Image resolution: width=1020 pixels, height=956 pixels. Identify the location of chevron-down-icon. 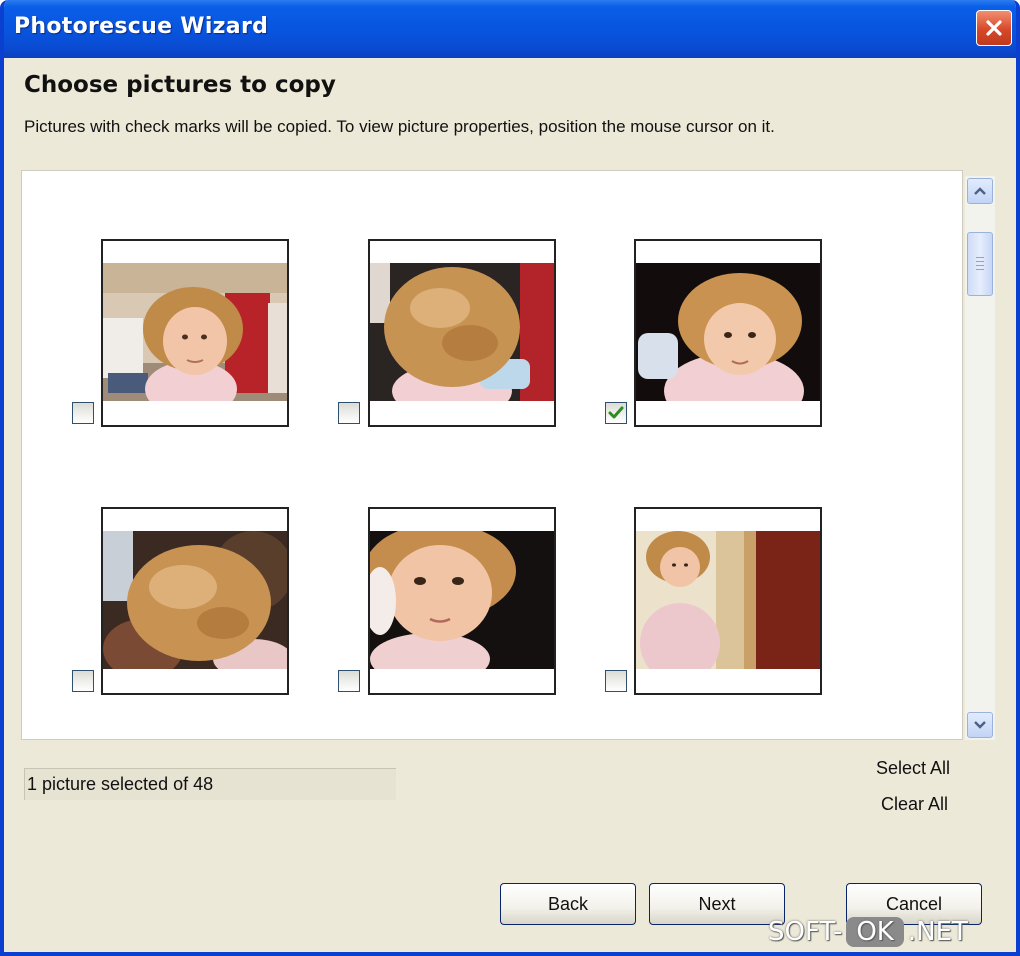
(980, 725).